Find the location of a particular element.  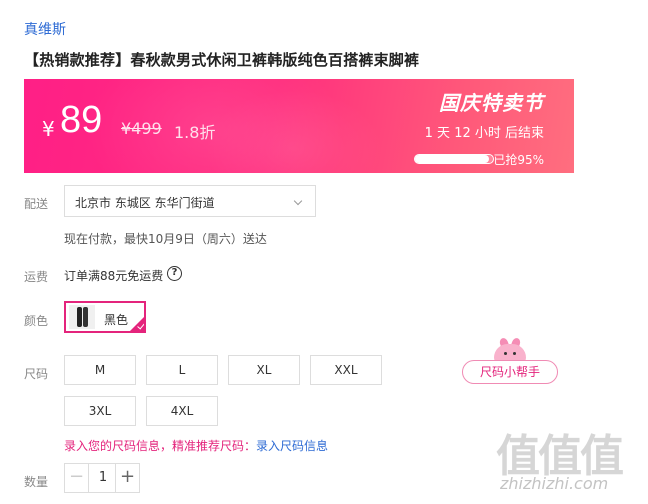

currency-symbol: ¥ is located at coordinates (48, 129).